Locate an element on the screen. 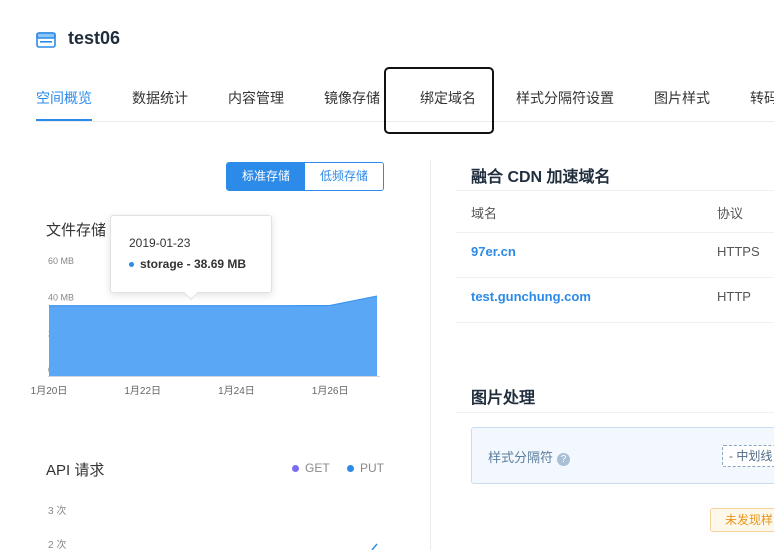 The width and height of the screenshot is (774, 550). legend-dot-put is located at coordinates (350, 469).